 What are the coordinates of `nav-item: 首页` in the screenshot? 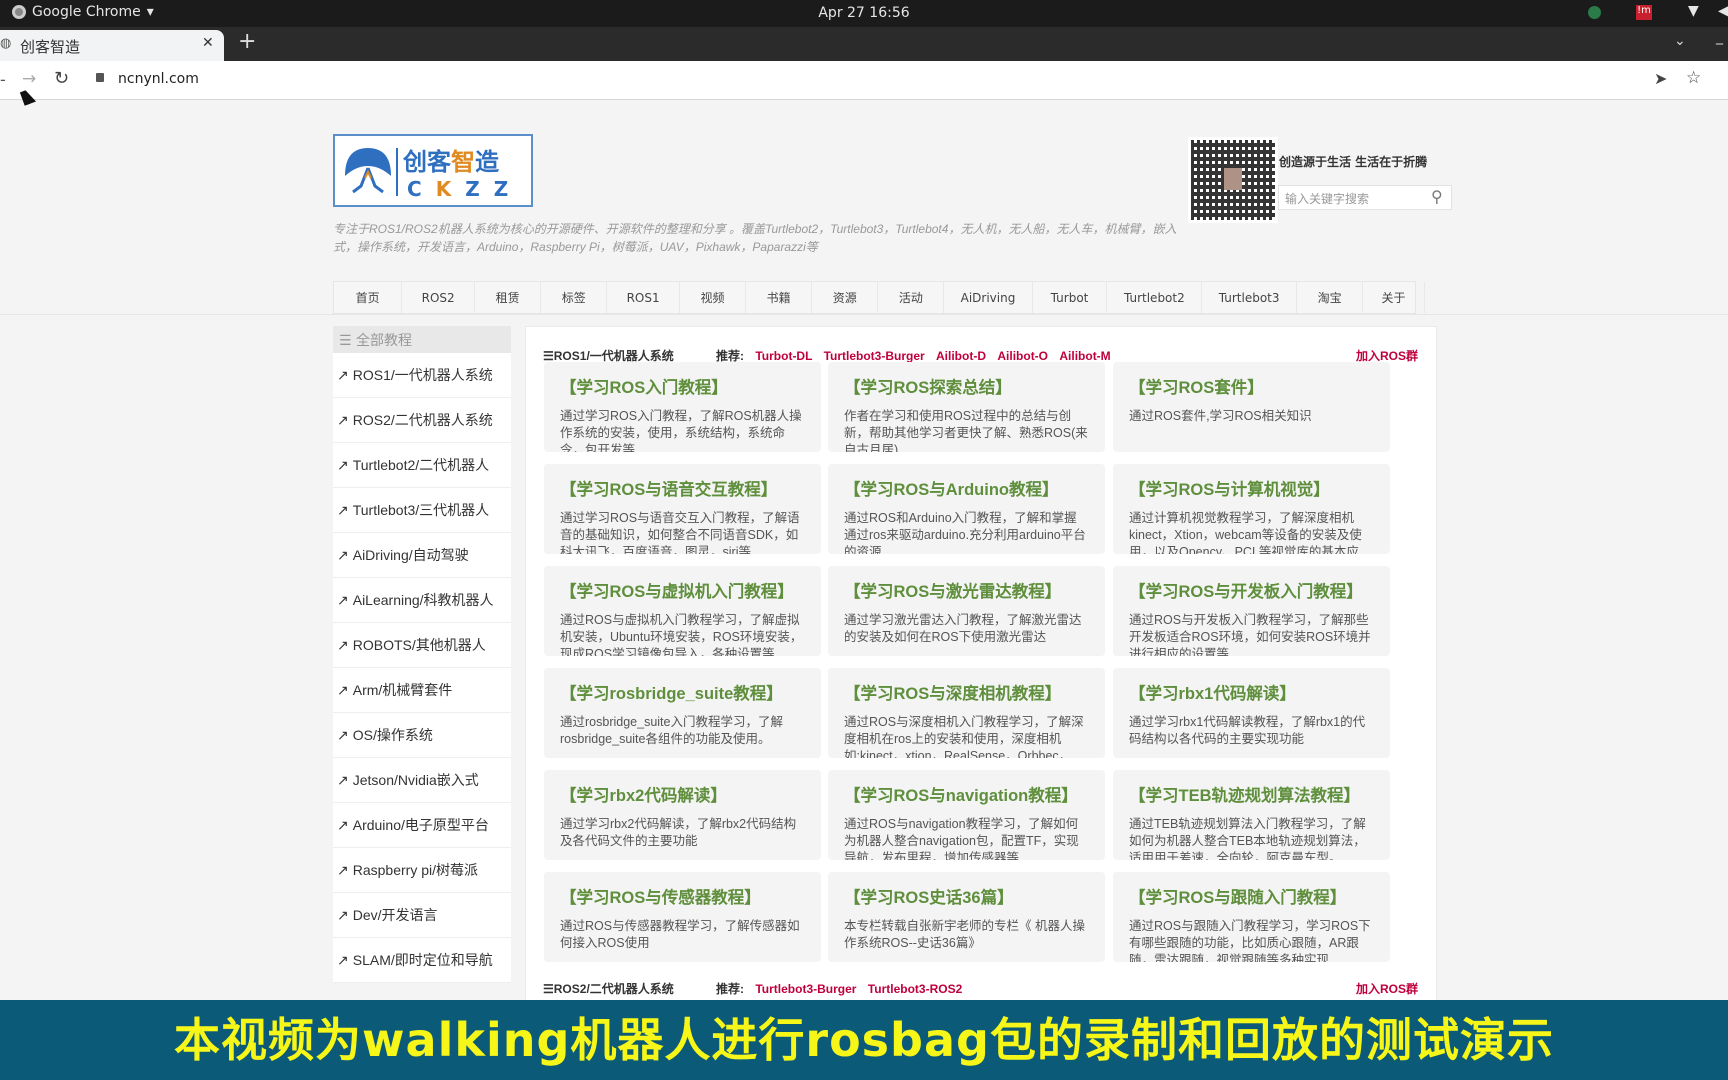 It's located at (368, 297).